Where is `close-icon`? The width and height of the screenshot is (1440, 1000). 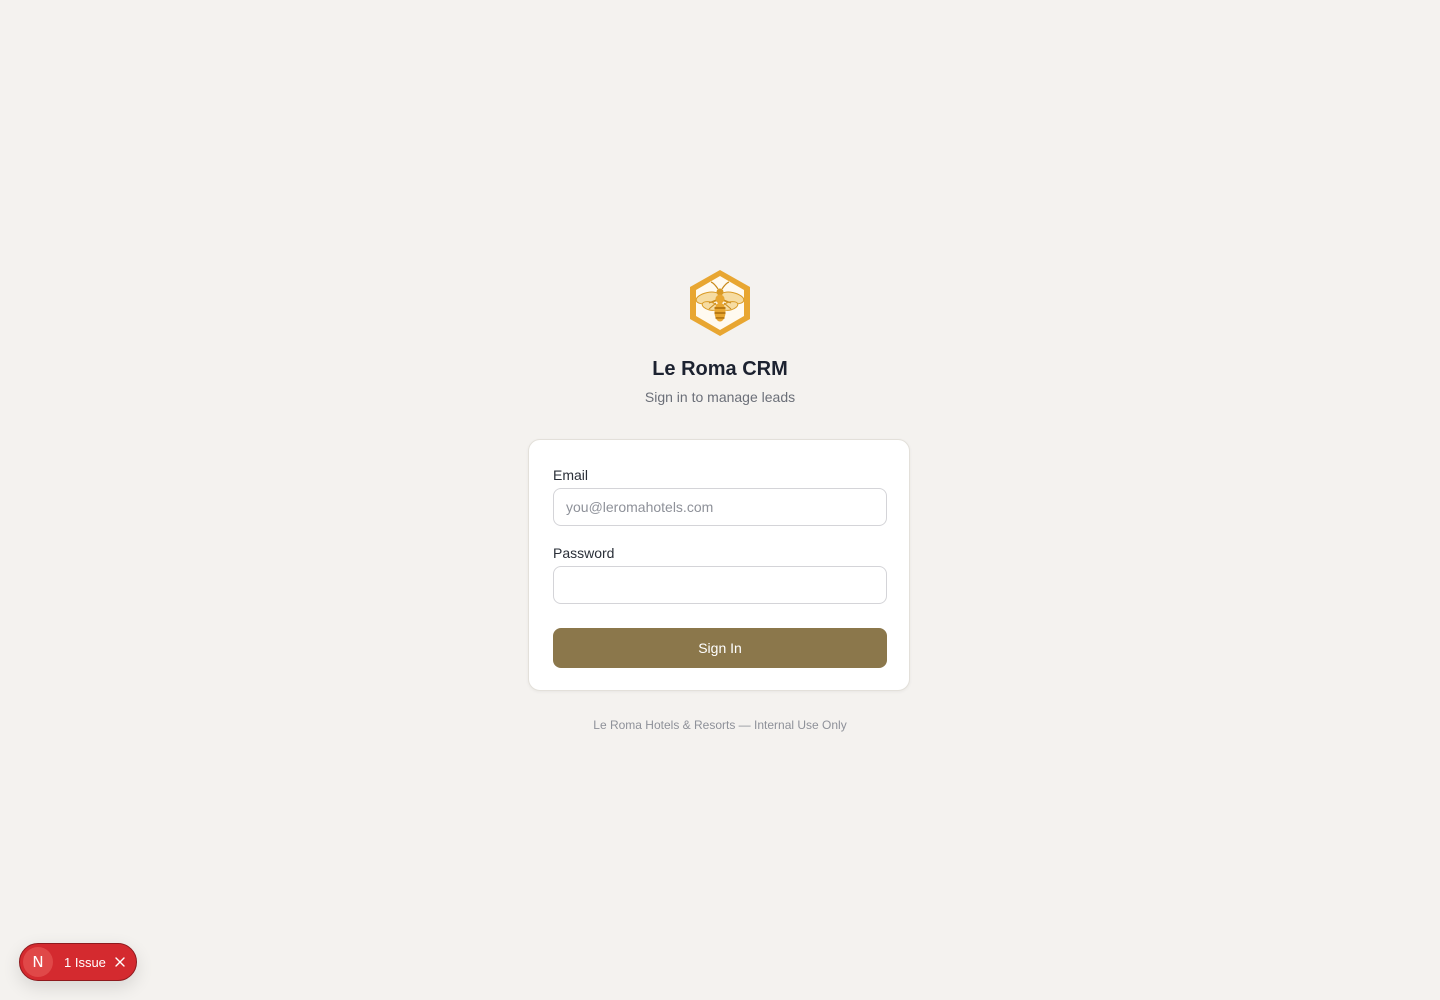 close-icon is located at coordinates (120, 962).